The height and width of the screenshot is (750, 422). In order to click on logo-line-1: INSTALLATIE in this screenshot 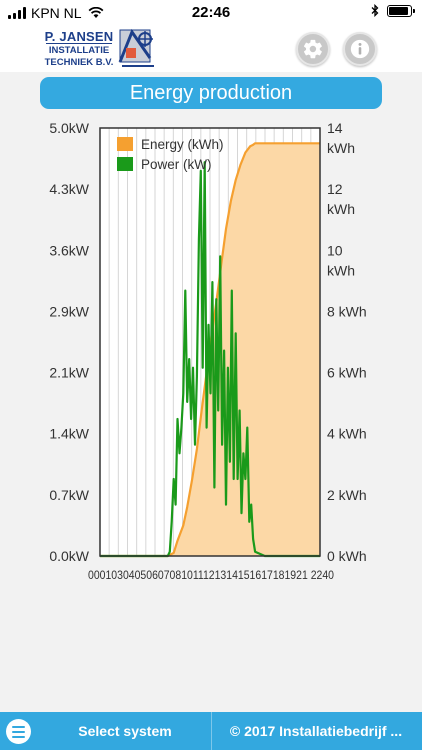, I will do `click(79, 50)`.